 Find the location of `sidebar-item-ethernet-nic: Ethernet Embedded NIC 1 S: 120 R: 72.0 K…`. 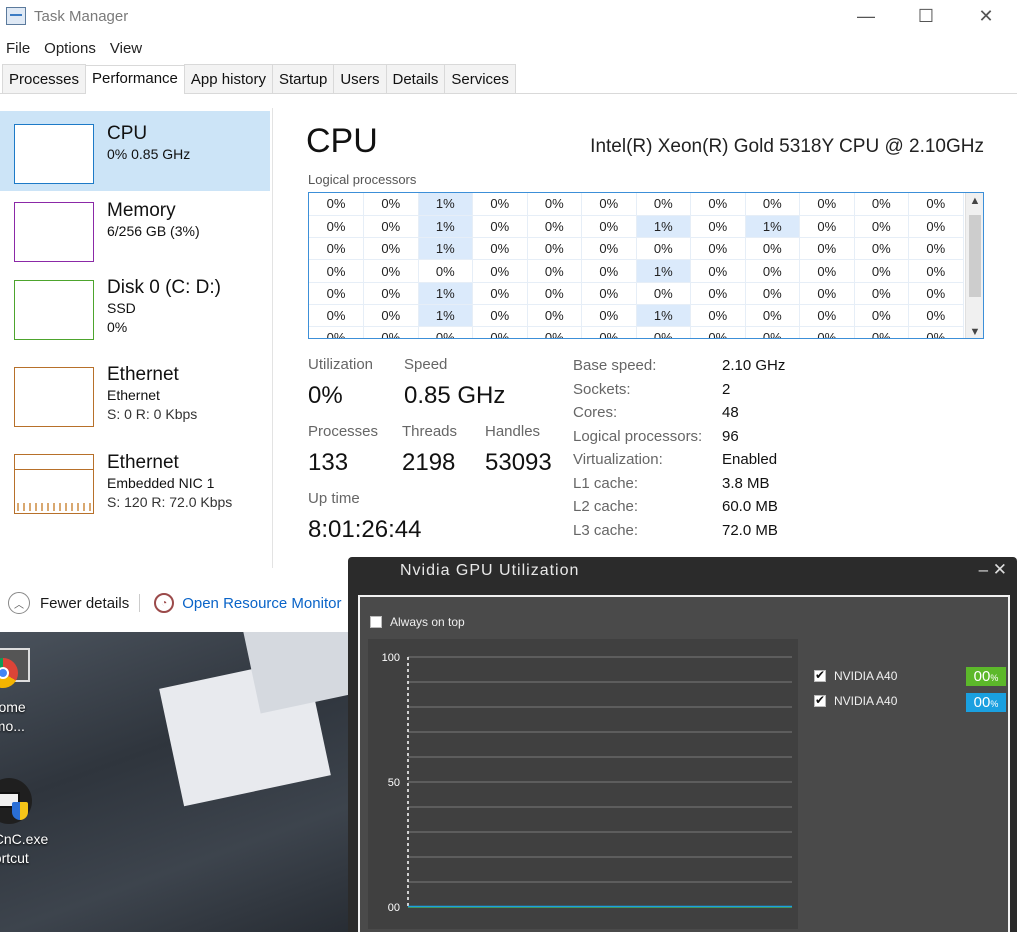

sidebar-item-ethernet-nic: Ethernet Embedded NIC 1 S: 120 R: 72.0 K… is located at coordinates (135, 484).